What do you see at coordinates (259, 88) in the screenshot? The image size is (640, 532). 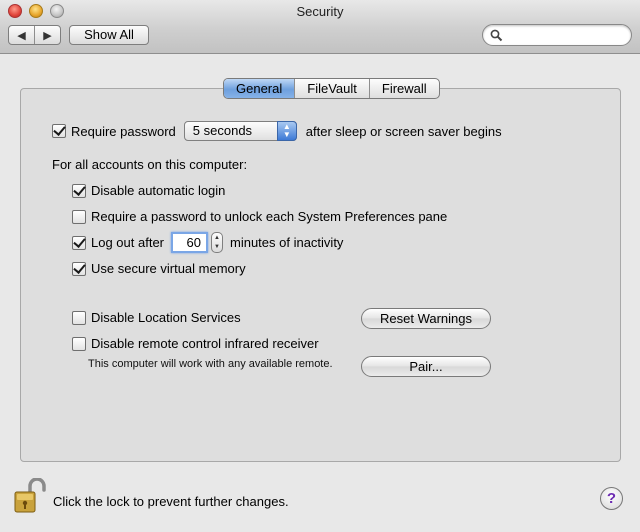 I see `tab-general: General` at bounding box center [259, 88].